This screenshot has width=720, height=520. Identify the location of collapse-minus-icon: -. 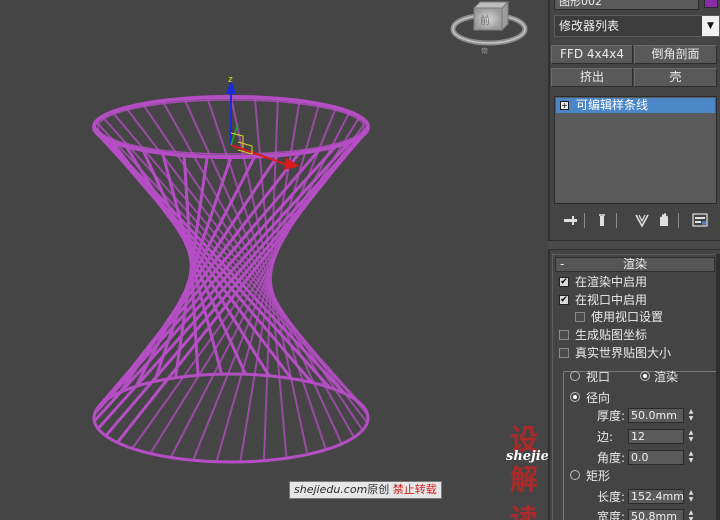
(562, 264).